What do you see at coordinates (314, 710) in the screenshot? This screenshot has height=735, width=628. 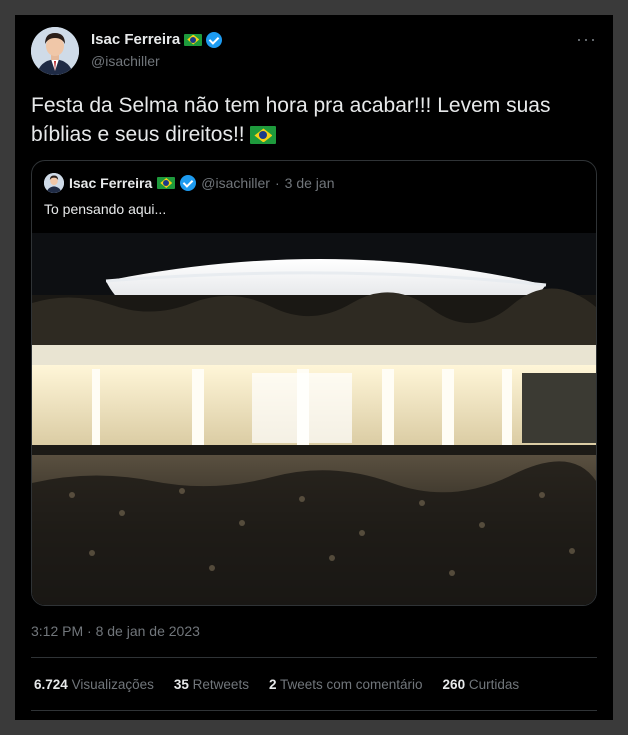 I see `divider-bottom` at bounding box center [314, 710].